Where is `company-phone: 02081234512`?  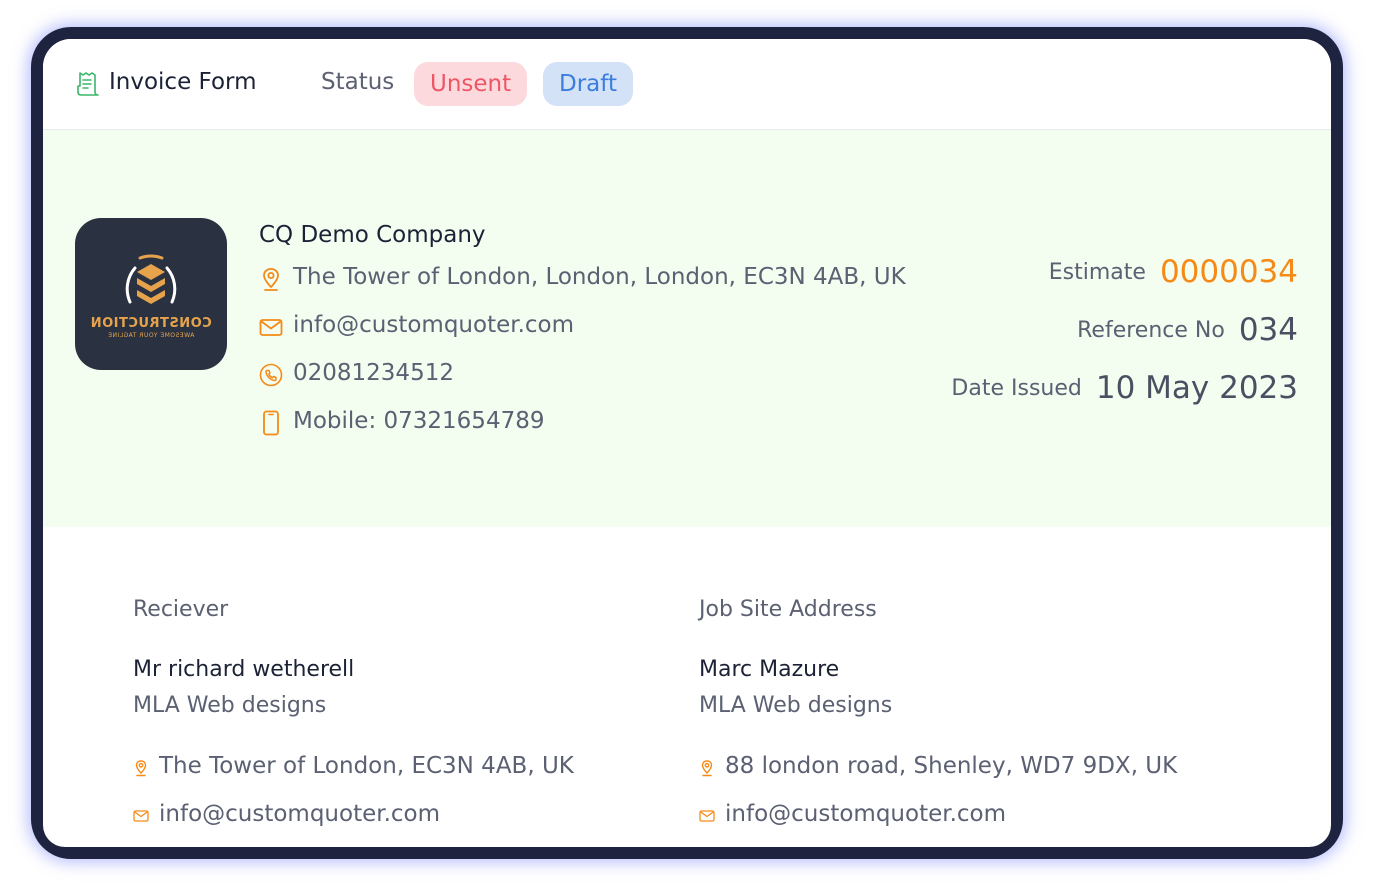 company-phone: 02081234512 is located at coordinates (373, 373).